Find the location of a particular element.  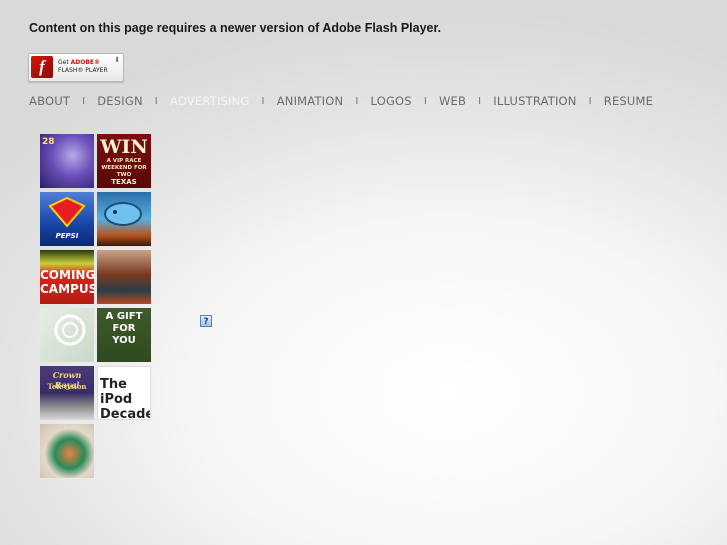

thumbnail-flower is located at coordinates (67, 335).